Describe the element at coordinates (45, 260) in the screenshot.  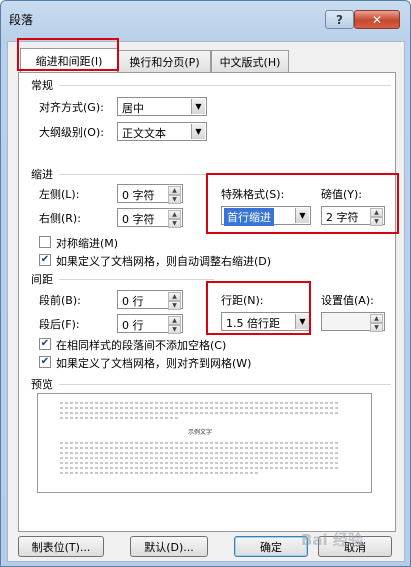
I see `auto-adjust-checkbox: ✔` at that location.